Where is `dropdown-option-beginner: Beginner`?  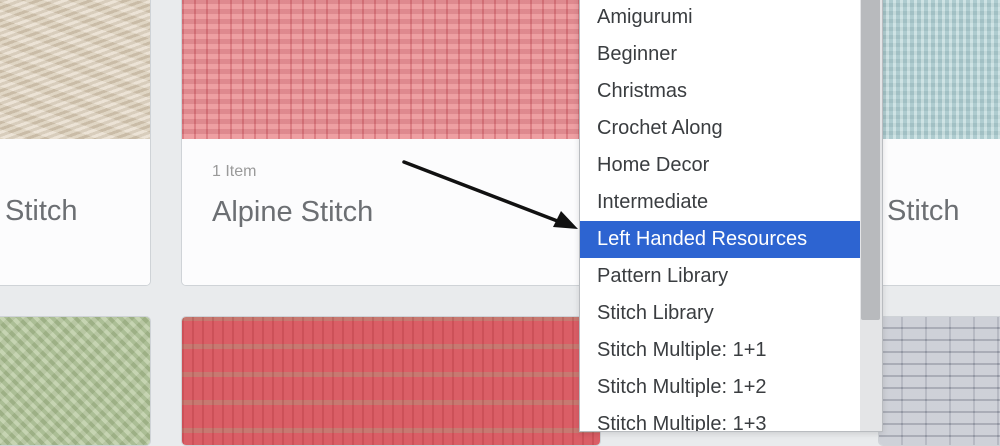 dropdown-option-beginner: Beginner is located at coordinates (720, 54).